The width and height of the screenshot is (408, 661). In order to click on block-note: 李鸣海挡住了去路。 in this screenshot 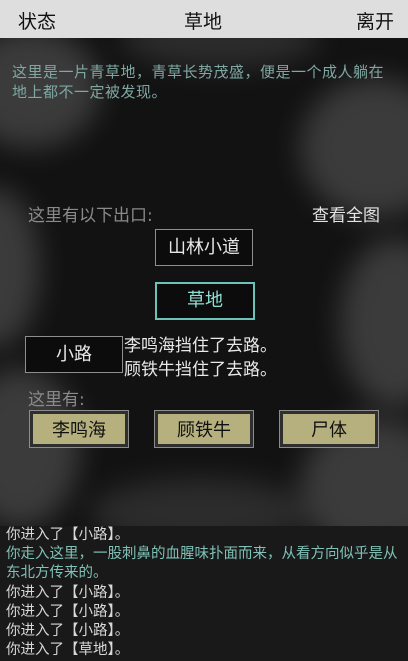, I will do `click(200, 346)`.